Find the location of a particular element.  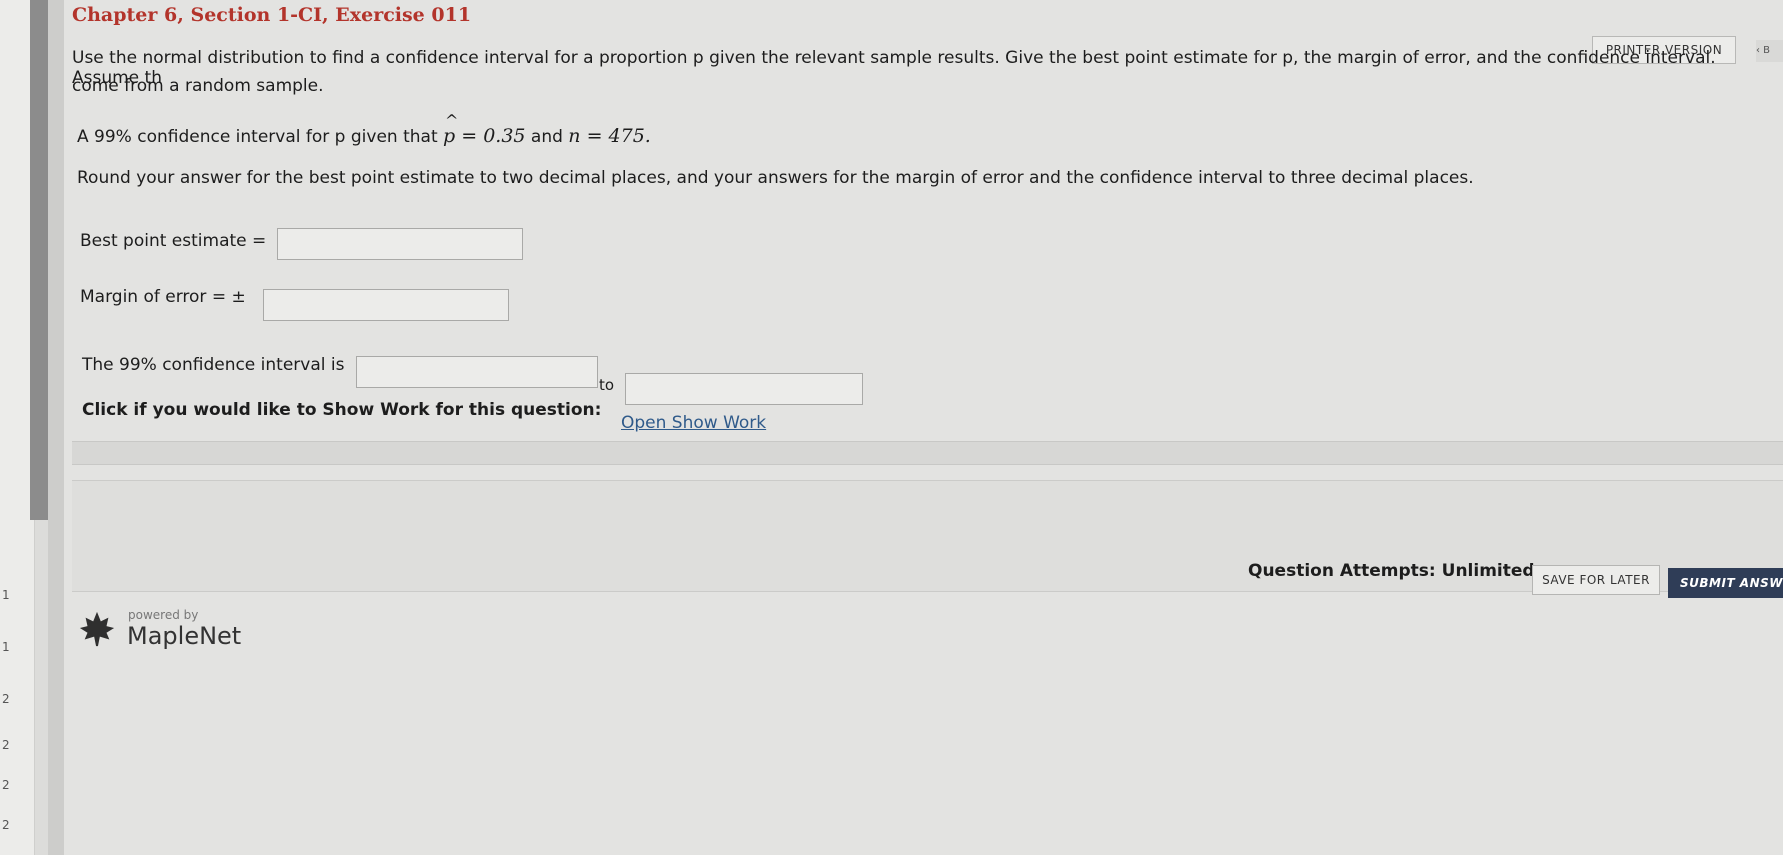

divider is located at coordinates (56, 427).